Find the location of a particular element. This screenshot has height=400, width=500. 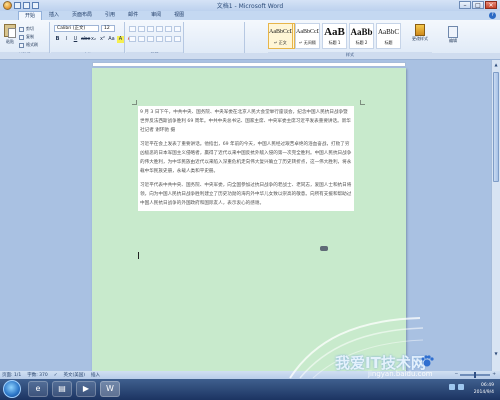

change-styles-button: 更改样式 is located at coordinates (420, 33).